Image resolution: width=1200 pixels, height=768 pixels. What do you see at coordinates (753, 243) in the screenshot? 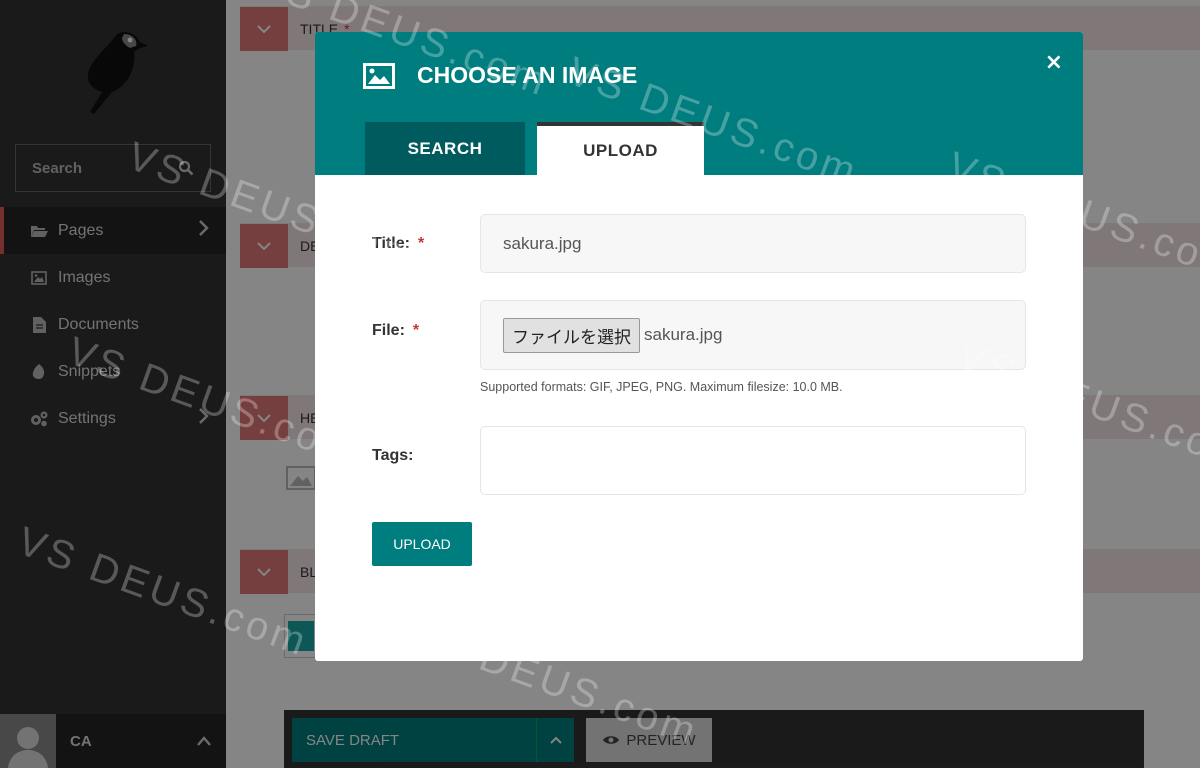
I see `title-input: sakura.jpg` at bounding box center [753, 243].